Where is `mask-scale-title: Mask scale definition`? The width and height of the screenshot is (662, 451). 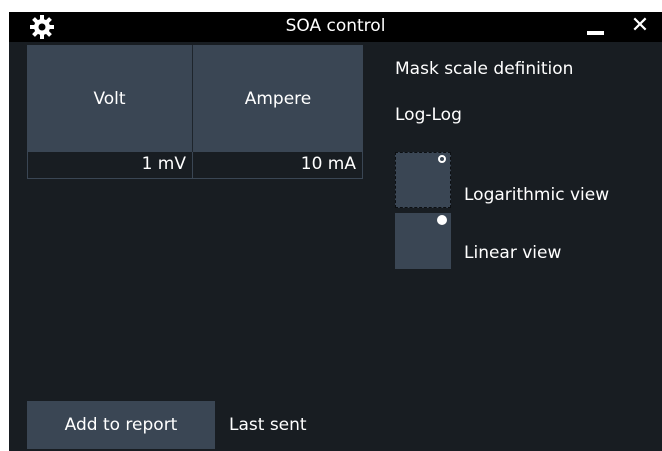 mask-scale-title: Mask scale definition is located at coordinates (484, 69).